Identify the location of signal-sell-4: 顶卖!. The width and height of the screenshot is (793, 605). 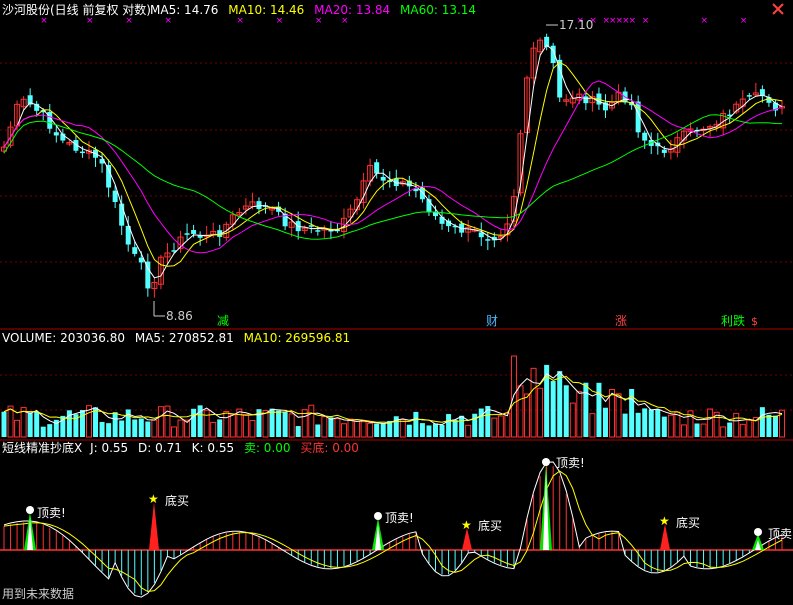
(780, 534).